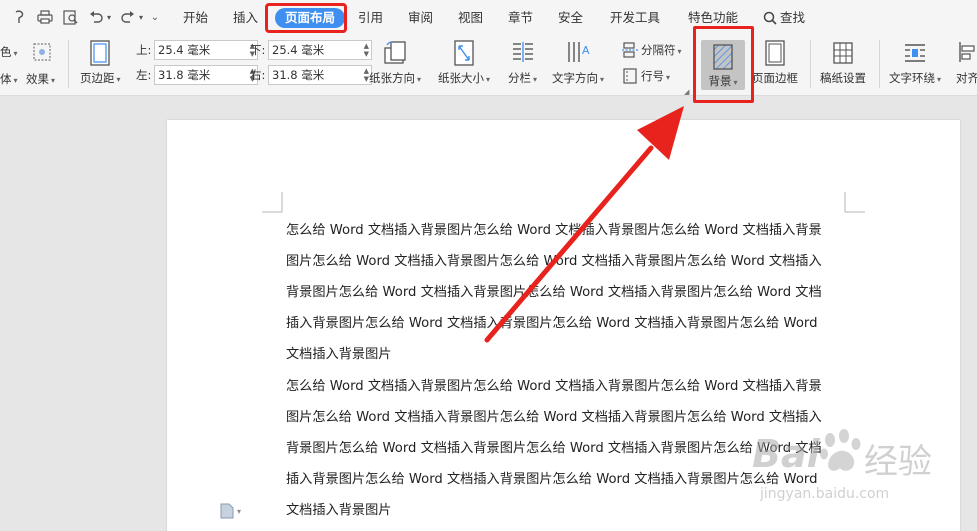 This screenshot has width=977, height=531. I want to click on watermark-brand: Bai, so click(786, 454).